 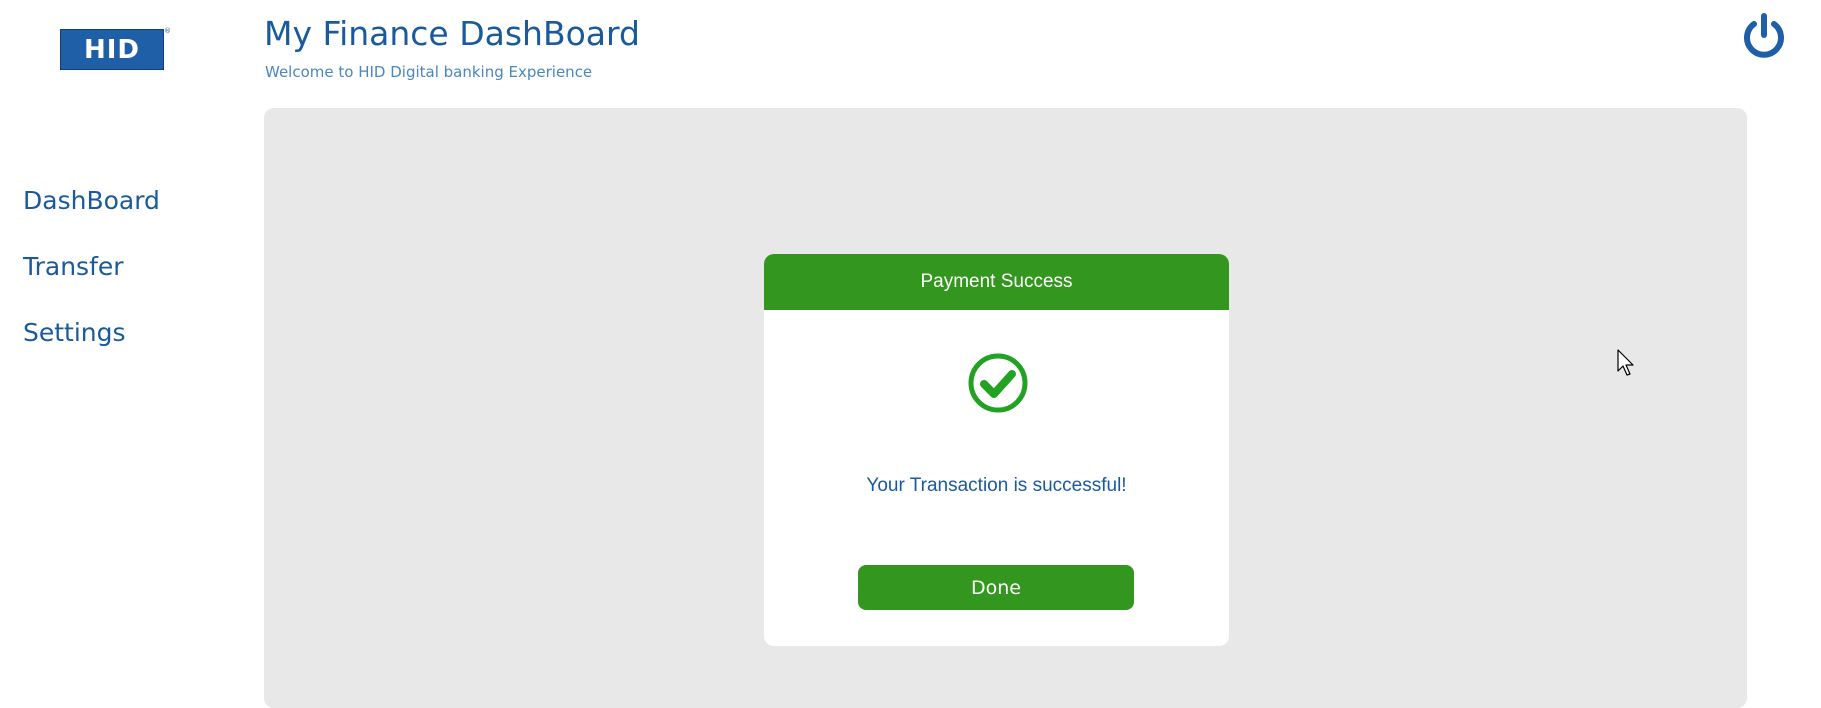 I want to click on page-title: My Finance DashBoard, so click(x=452, y=33).